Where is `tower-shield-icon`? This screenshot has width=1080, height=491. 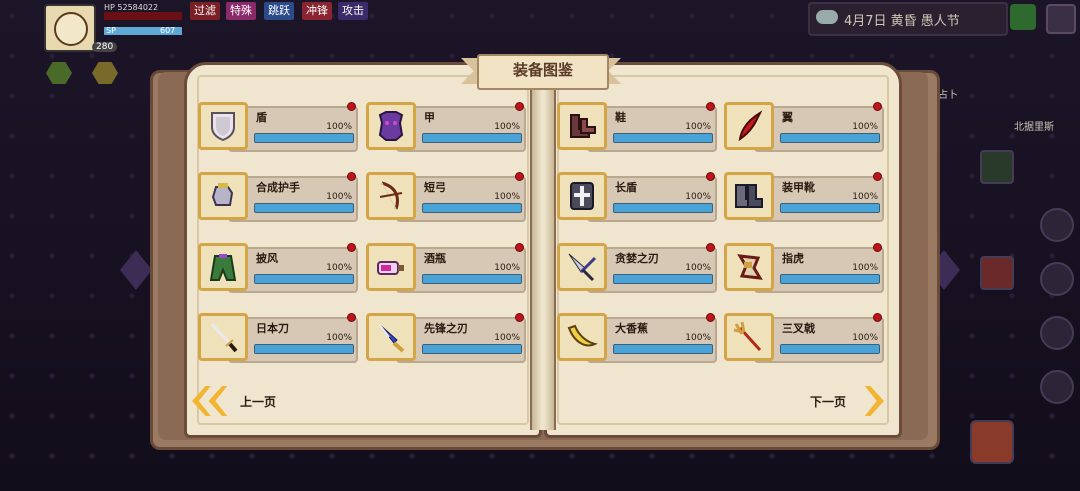 tower-shield-icon is located at coordinates (582, 196).